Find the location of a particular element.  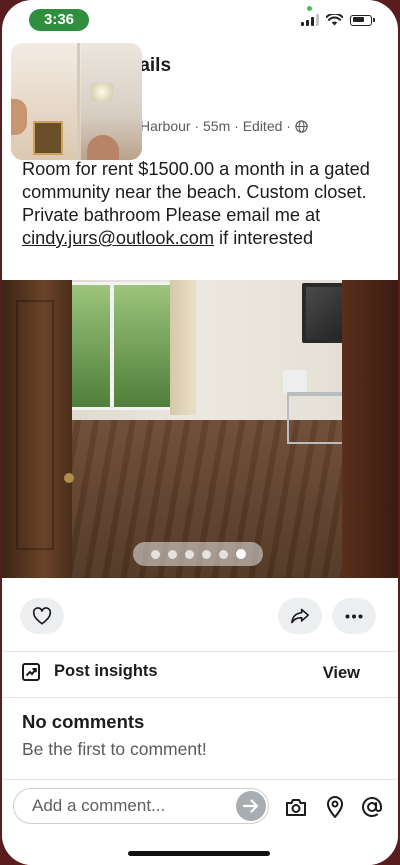

carousel-dot-active is located at coordinates (240, 554).